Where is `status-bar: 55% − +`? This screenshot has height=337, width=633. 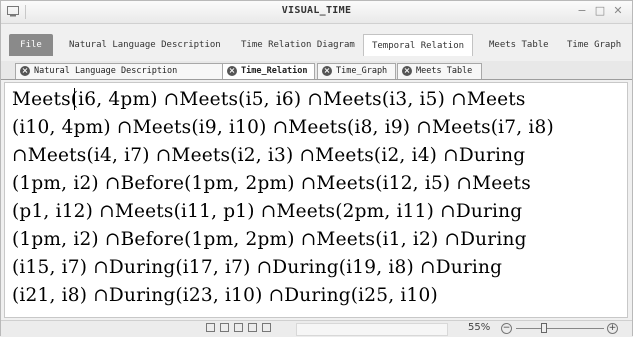 status-bar: 55% − + is located at coordinates (316, 328).